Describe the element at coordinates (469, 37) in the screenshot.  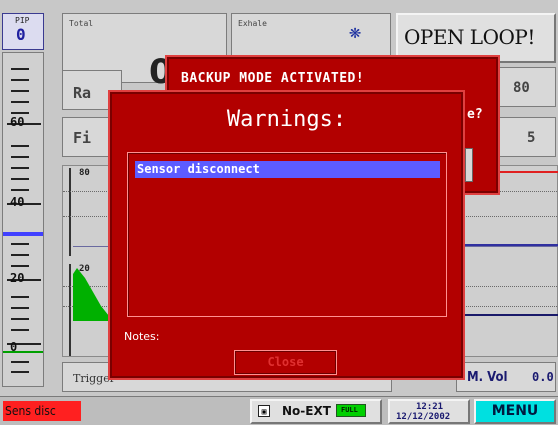
I see `mode-banner-text: OPEN LOOP!` at that location.